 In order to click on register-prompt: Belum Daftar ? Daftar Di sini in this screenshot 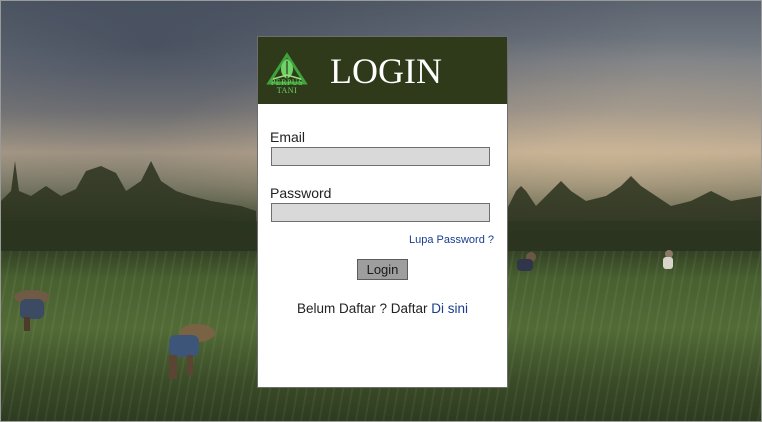, I will do `click(382, 308)`.